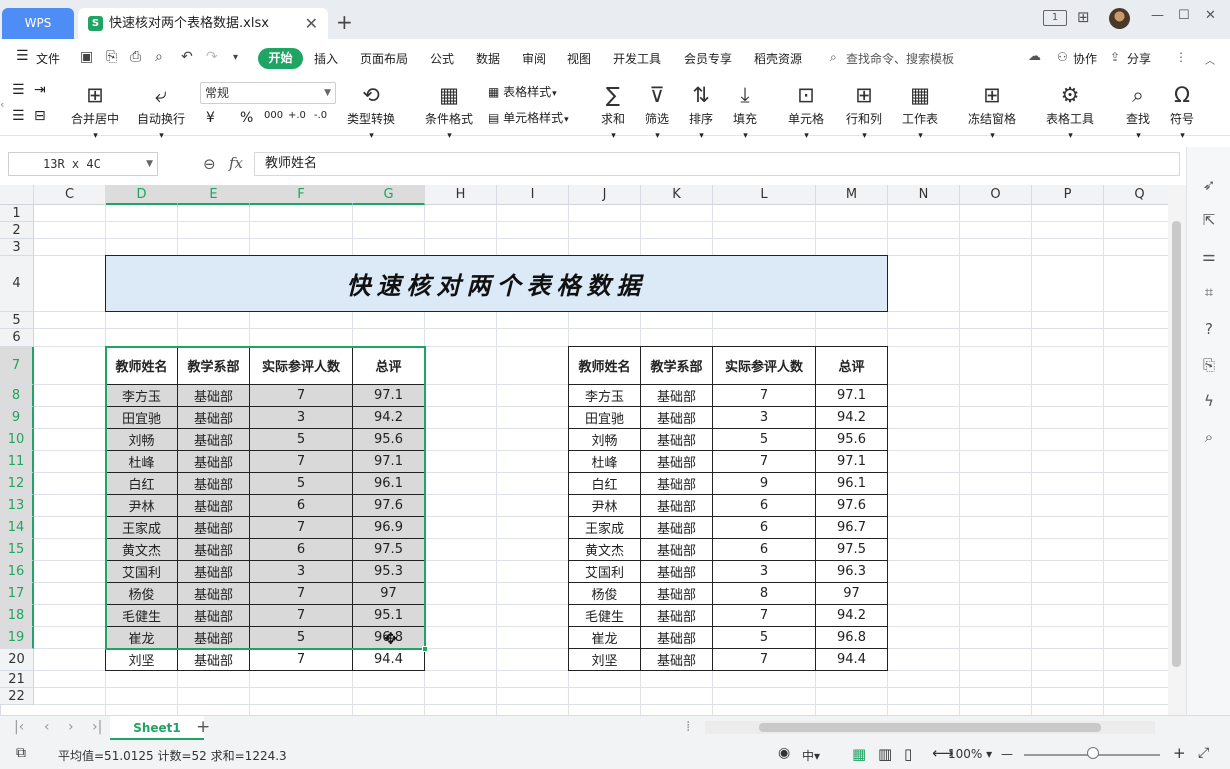 This screenshot has height=769, width=1230. What do you see at coordinates (17, 660) in the screenshot?
I see `row-header-20: 20` at bounding box center [17, 660].